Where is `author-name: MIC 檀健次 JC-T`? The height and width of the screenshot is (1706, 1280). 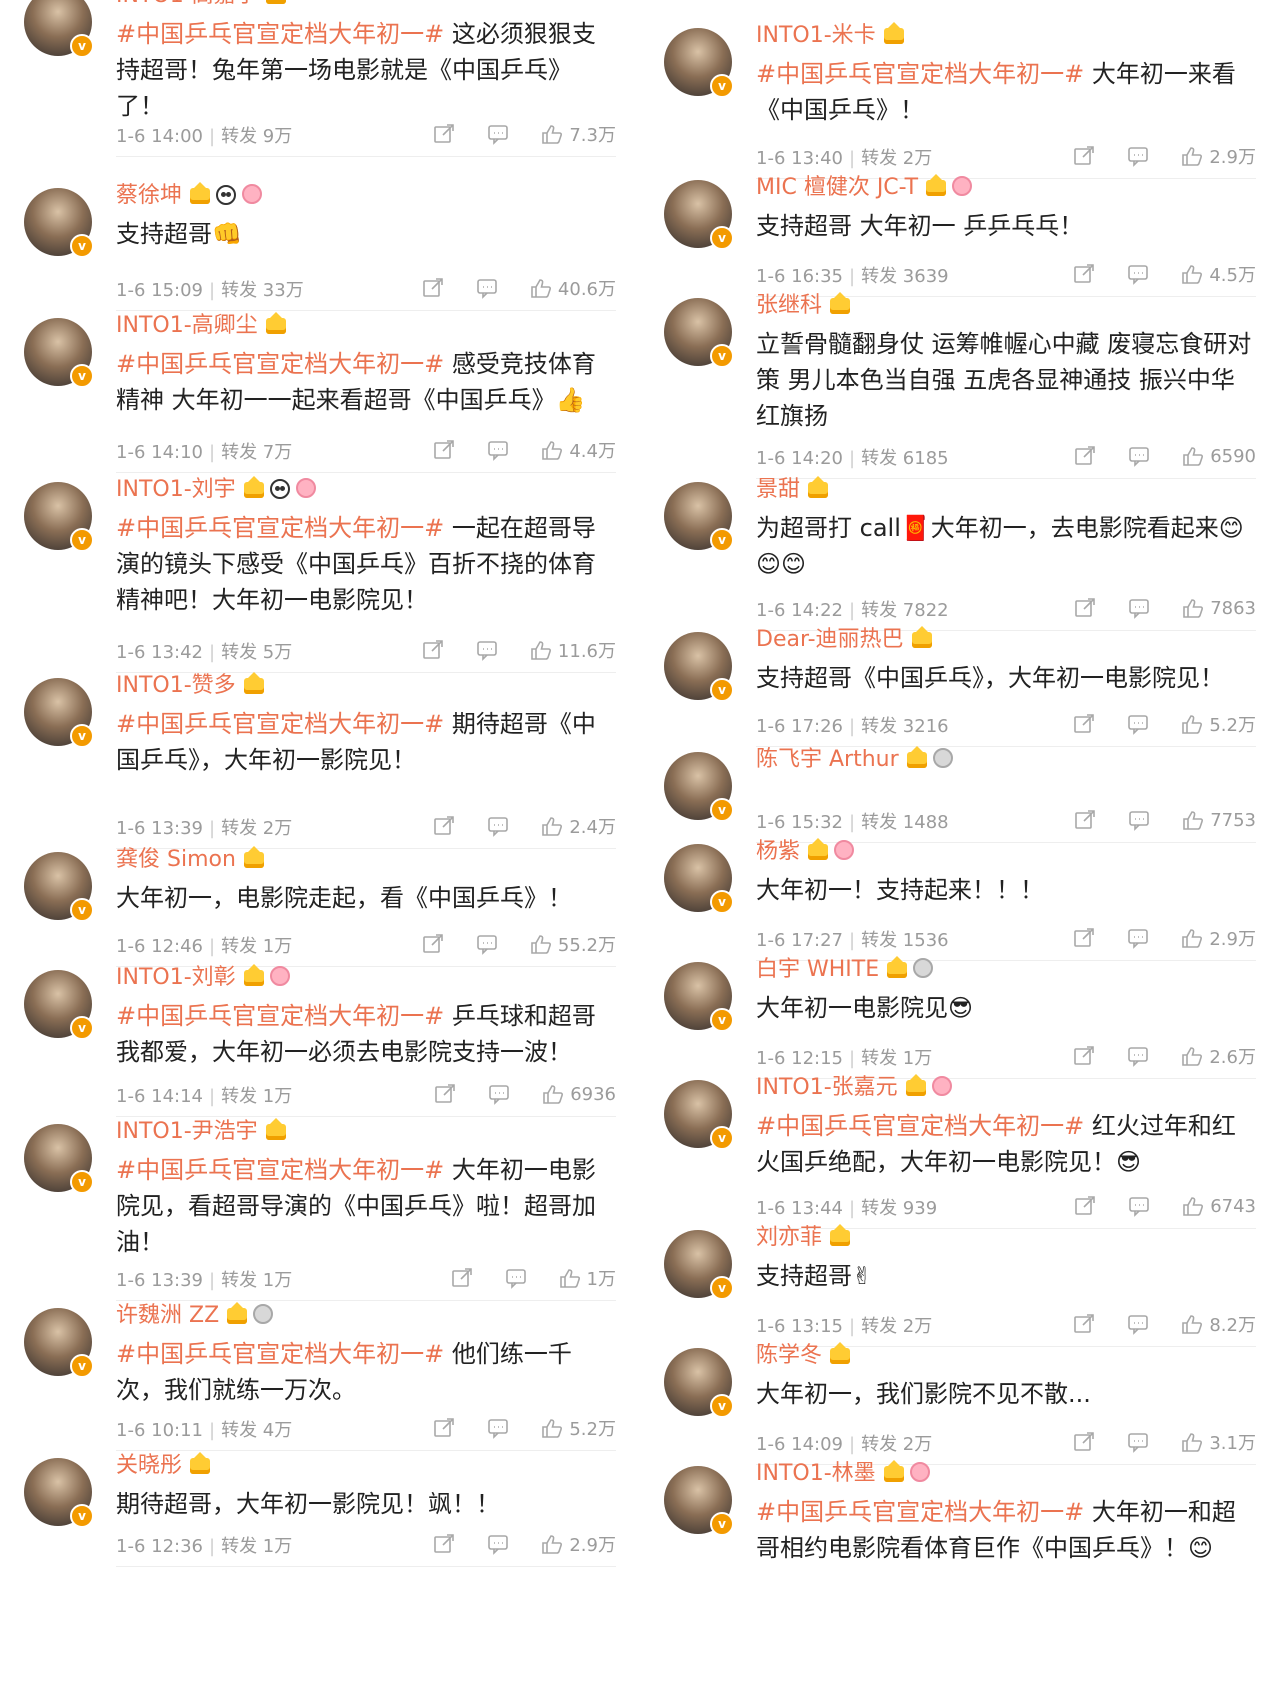 author-name: MIC 檀健次 JC-T is located at coordinates (837, 187).